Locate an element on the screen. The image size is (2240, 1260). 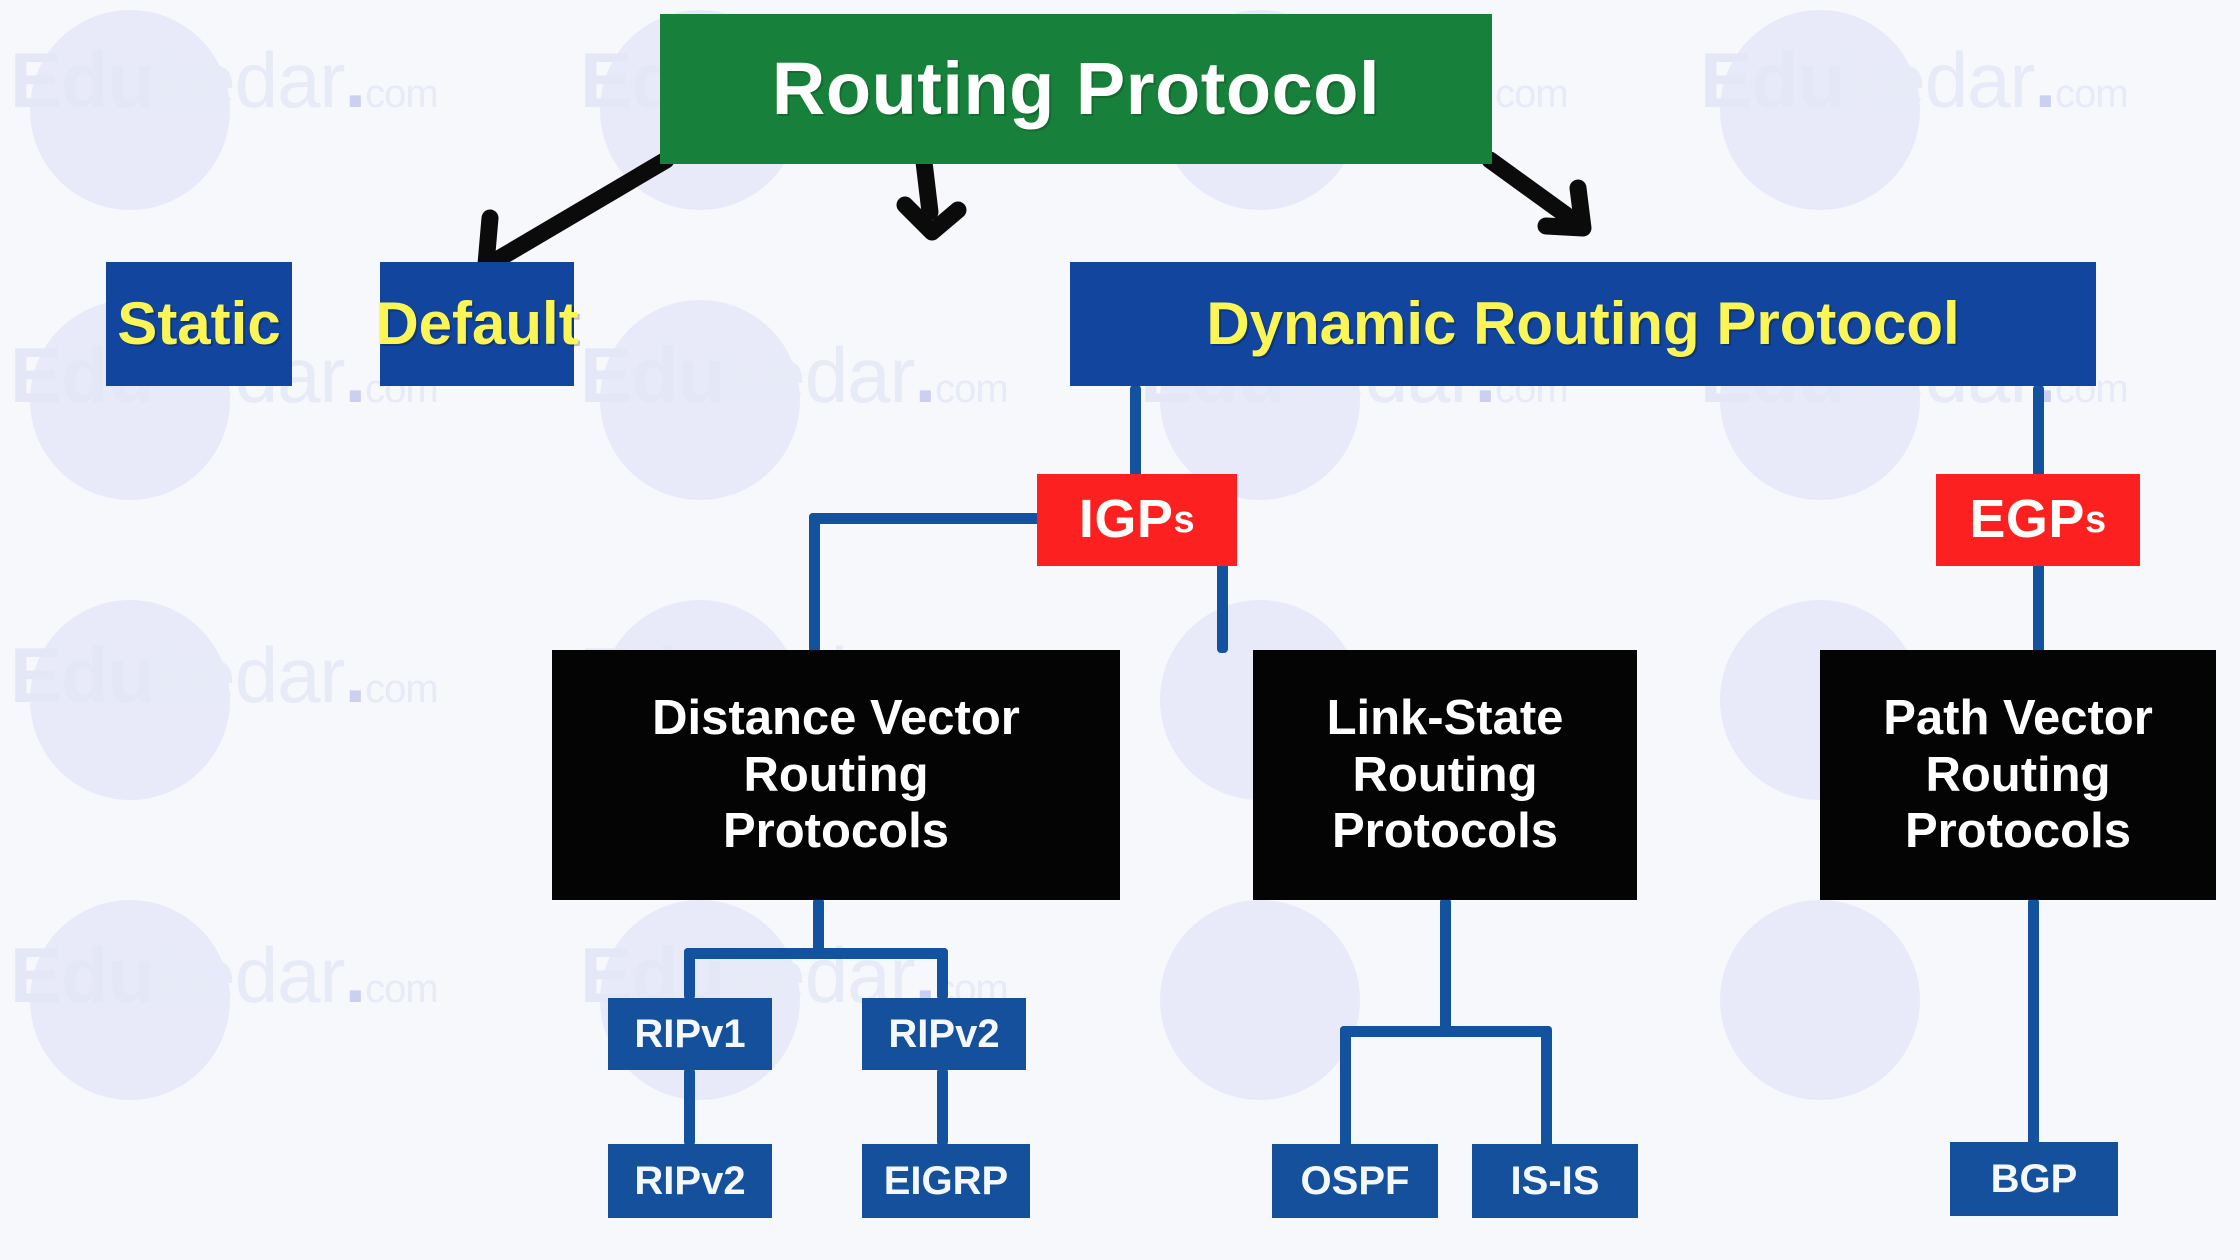
connector-path-vector-to-bgp is located at coordinates (2033, 1022).